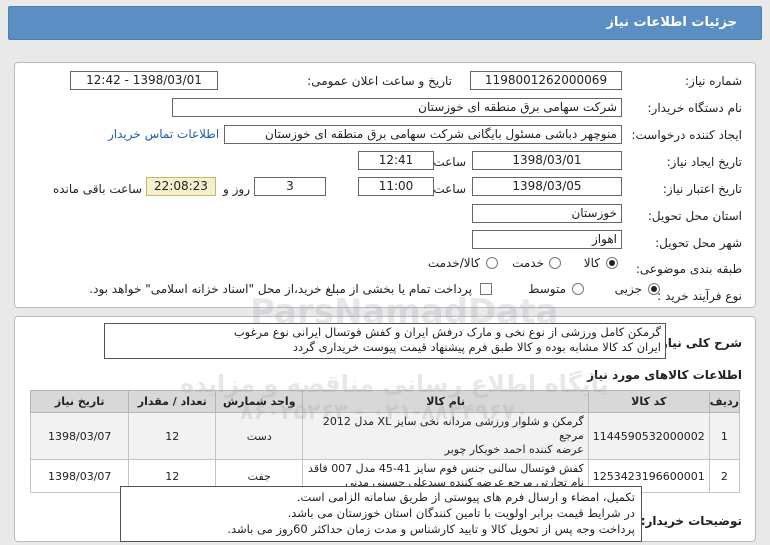  I want to click on cell-row: 1, so click(724, 436).